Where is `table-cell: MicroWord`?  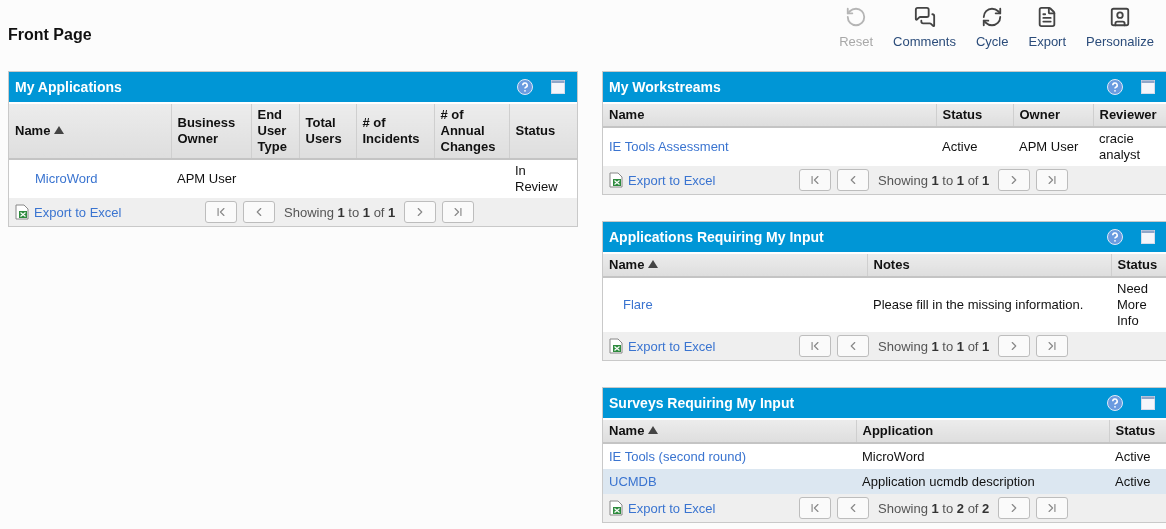
table-cell: MicroWord is located at coordinates (982, 456).